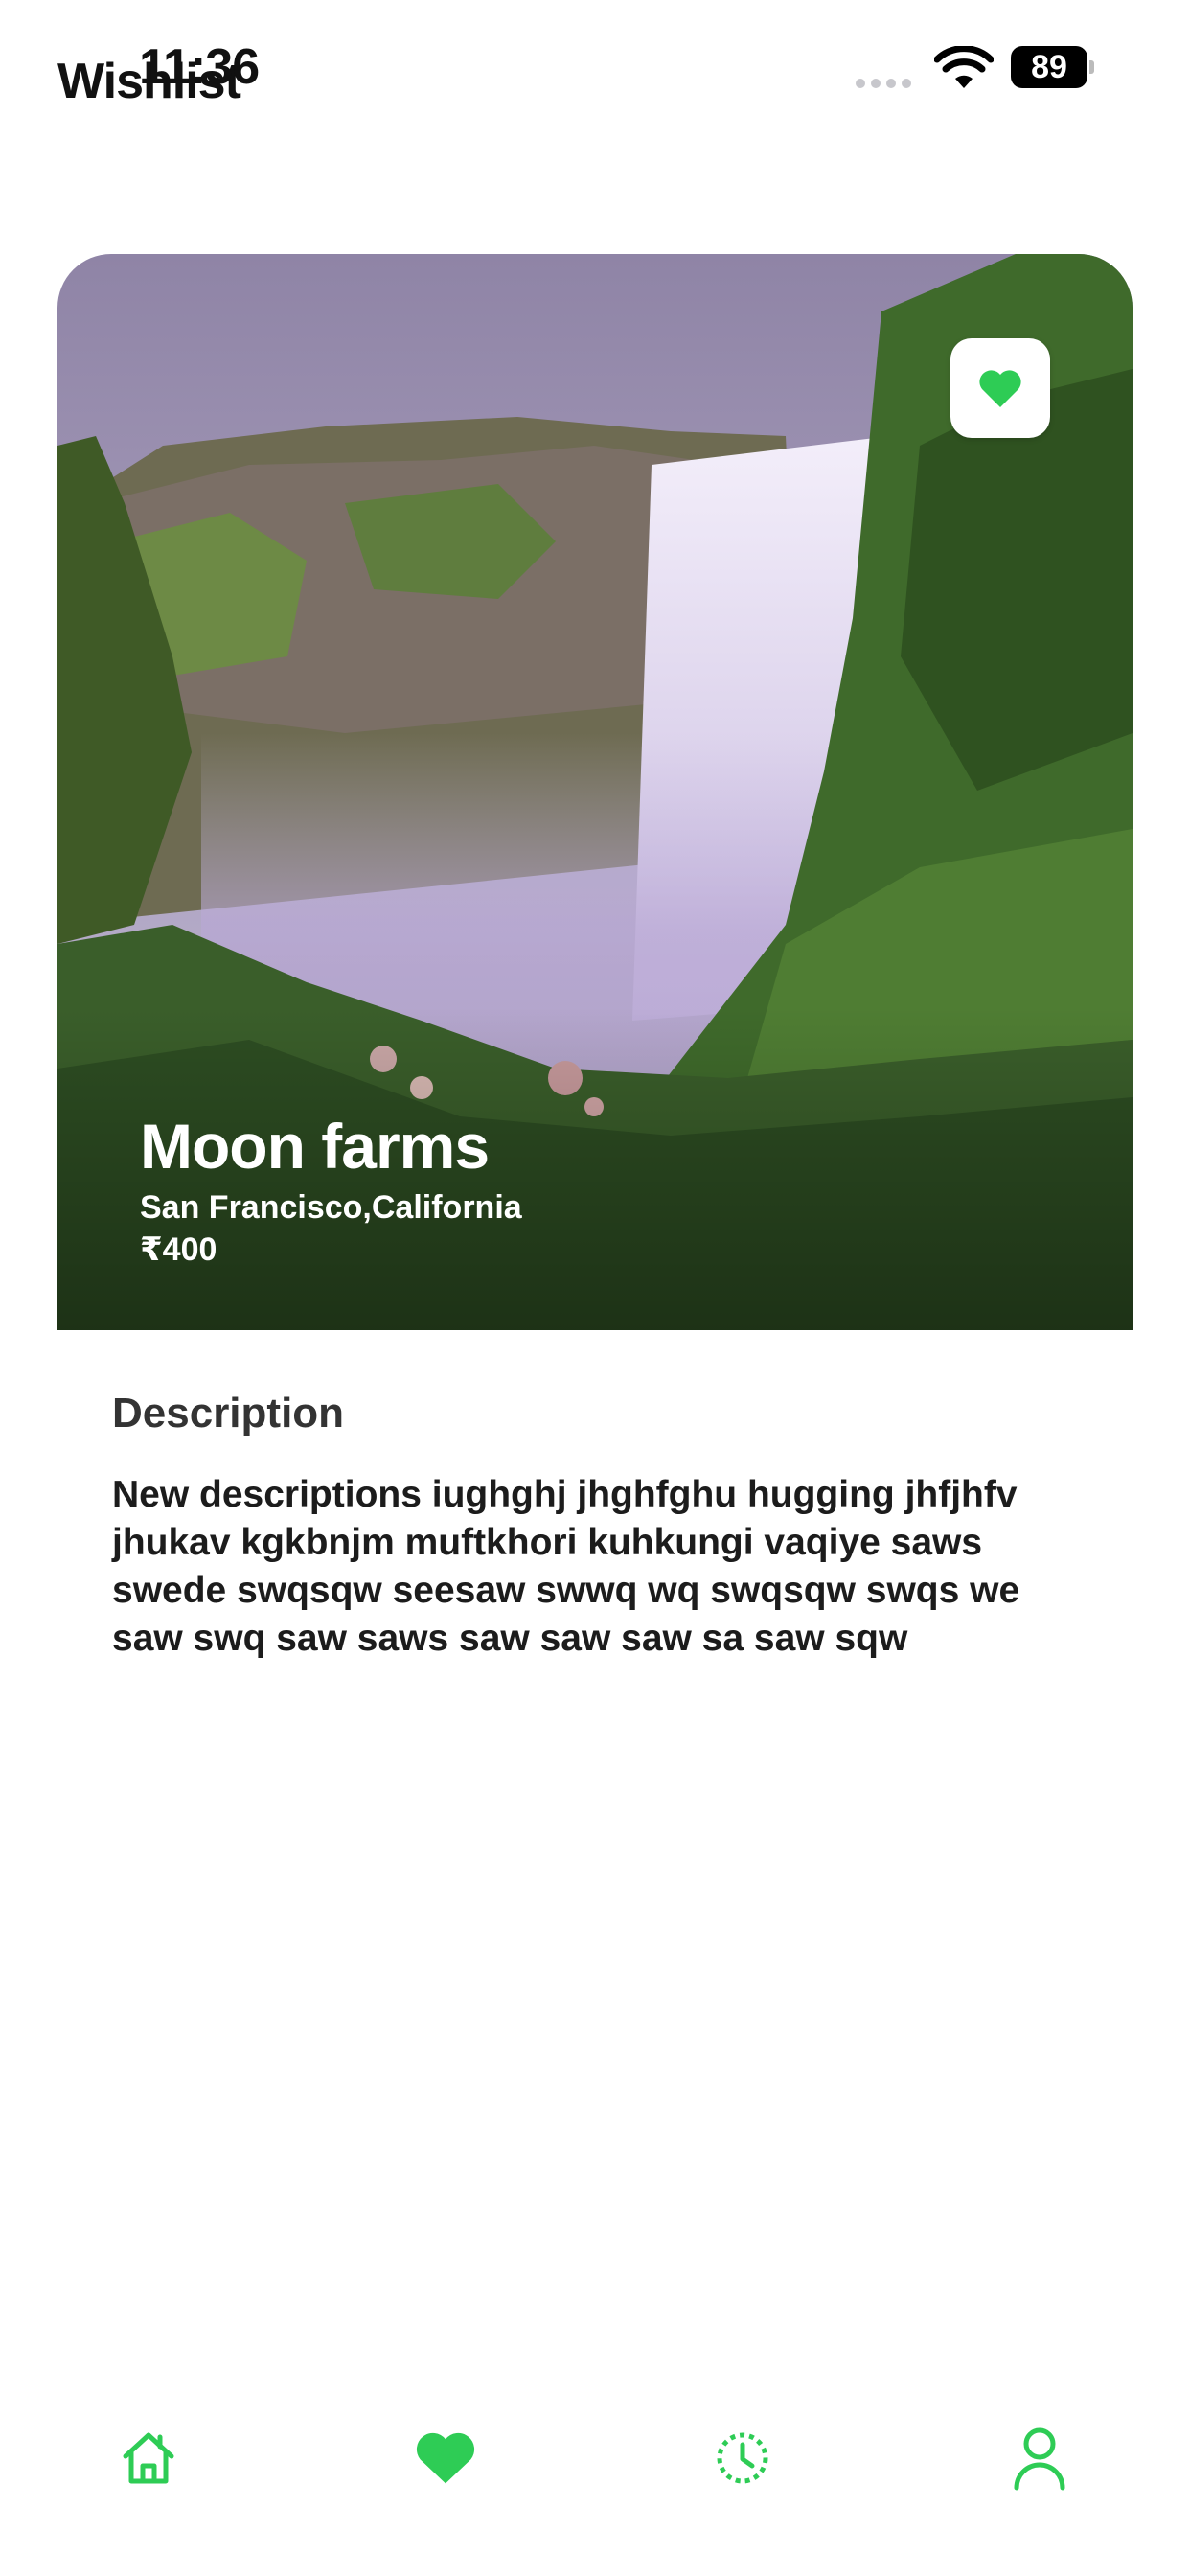 The image size is (1190, 2576). I want to click on battery-level: 89, so click(1049, 67).